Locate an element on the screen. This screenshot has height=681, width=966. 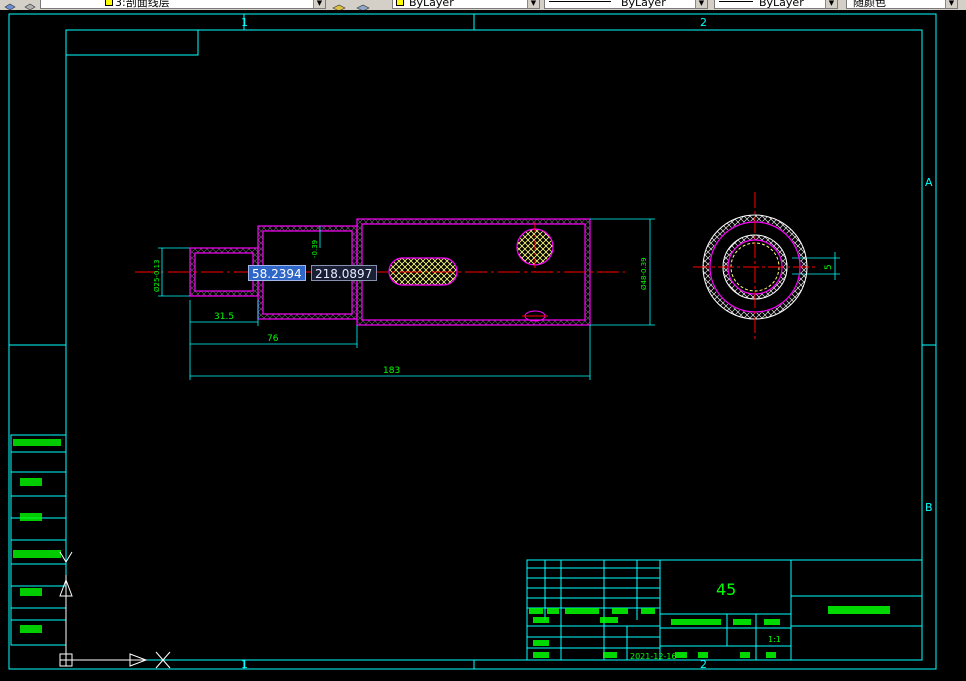
linetype-dropdown: ByLayer ▼ is located at coordinates (626, 4).